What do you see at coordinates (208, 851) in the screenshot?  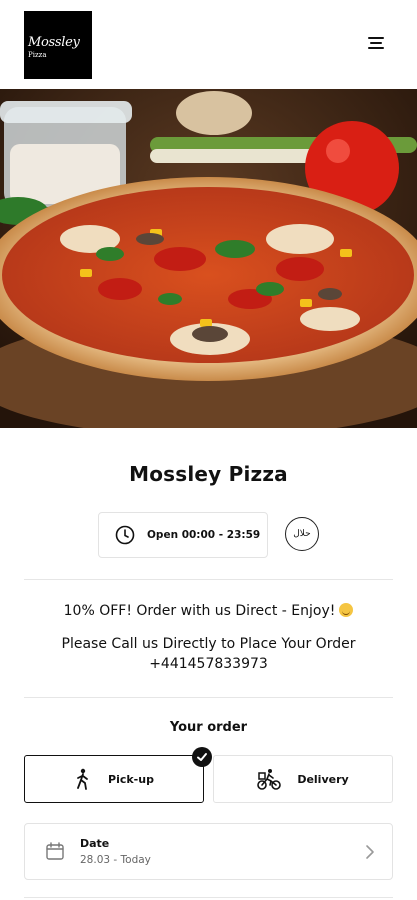 I see `date-selector: Date 28.03 - Today` at bounding box center [208, 851].